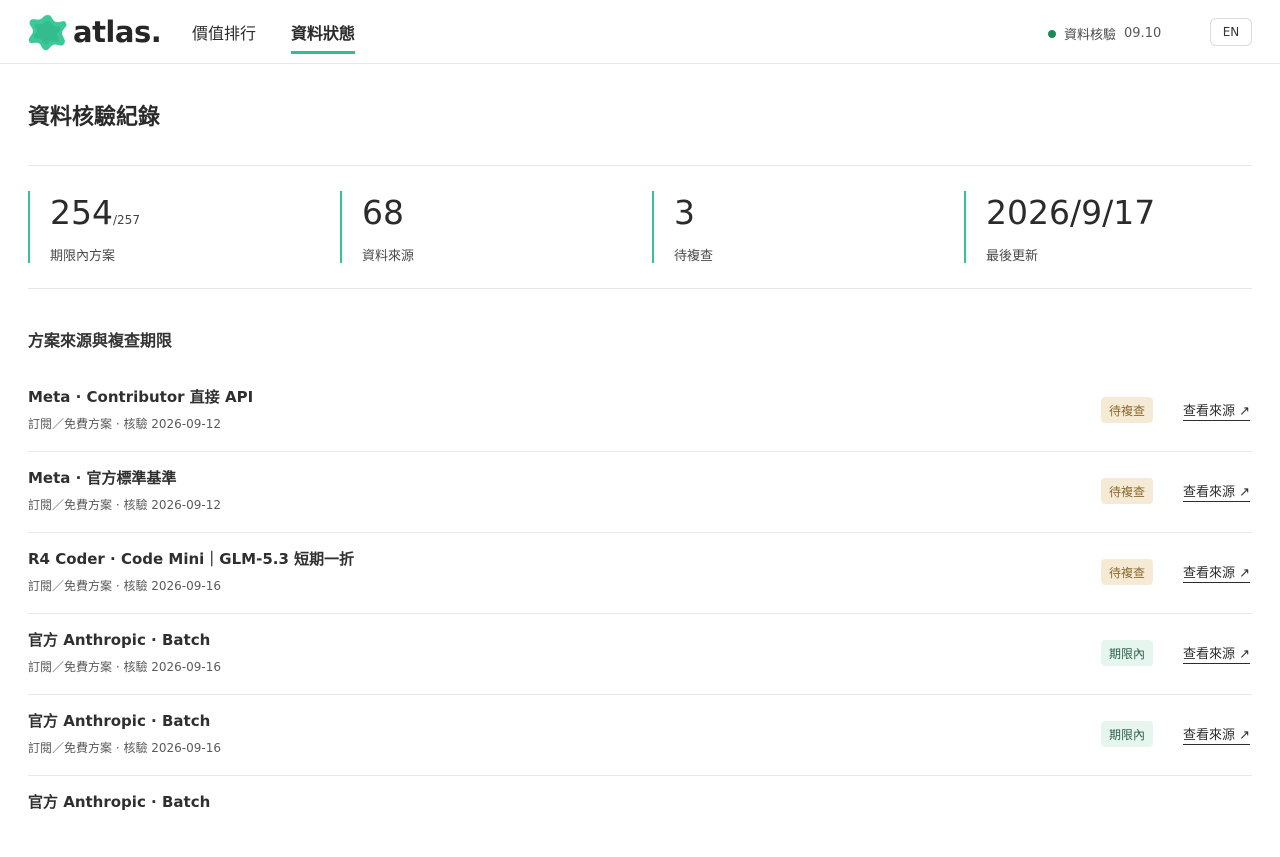  I want to click on stat-number: 254, so click(81, 212).